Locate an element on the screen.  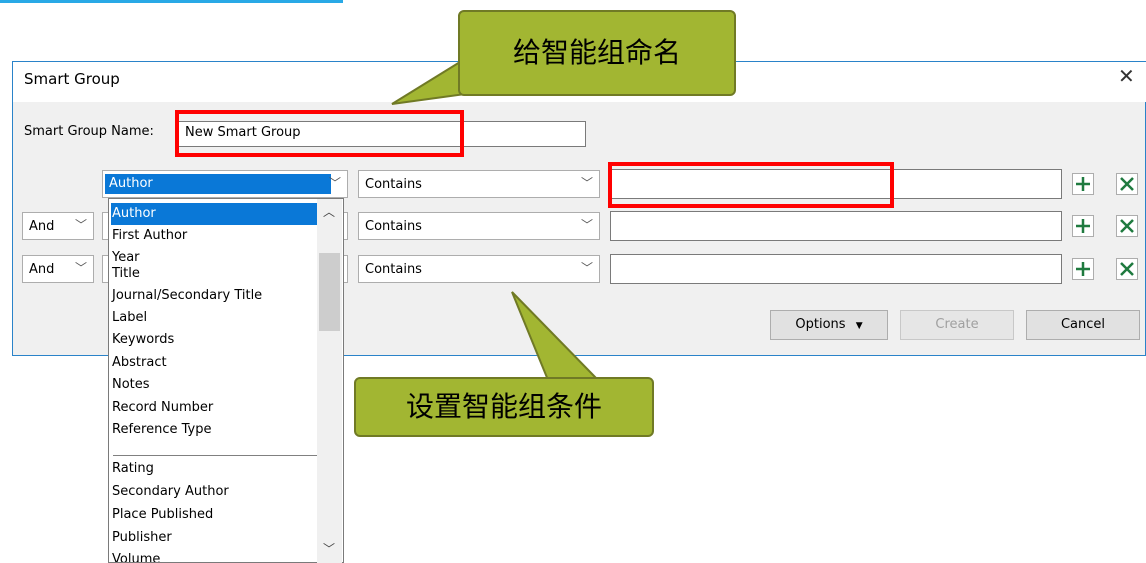
callout-conditions-pointer is located at coordinates (556, 336).